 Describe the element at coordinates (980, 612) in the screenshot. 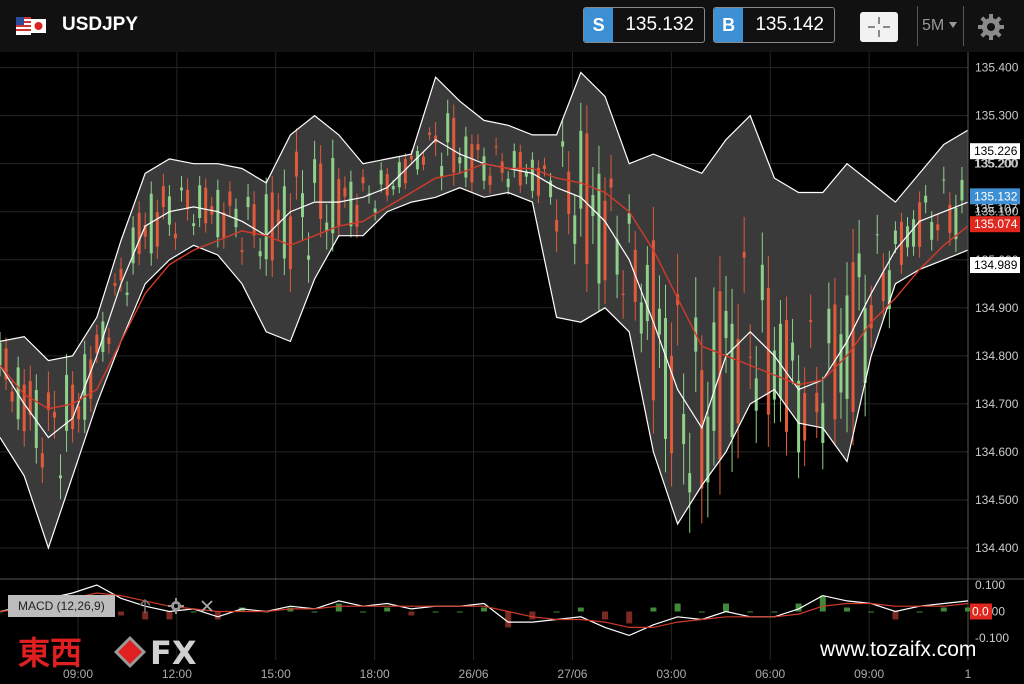

I see `macd-value-tag: 0.0` at that location.